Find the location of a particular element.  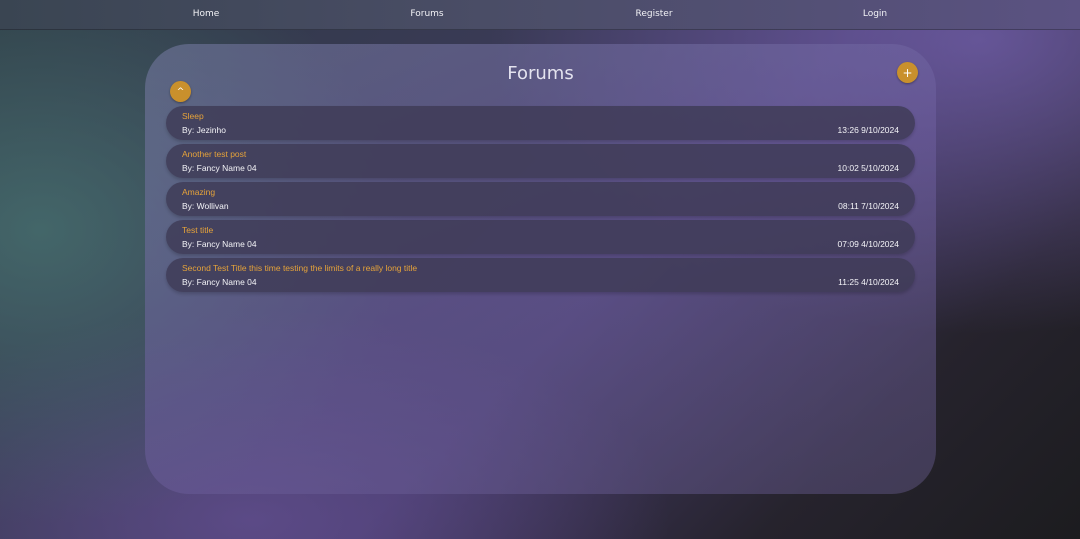

post-timestamp: 08:11 7/10/2024 is located at coordinates (868, 206).